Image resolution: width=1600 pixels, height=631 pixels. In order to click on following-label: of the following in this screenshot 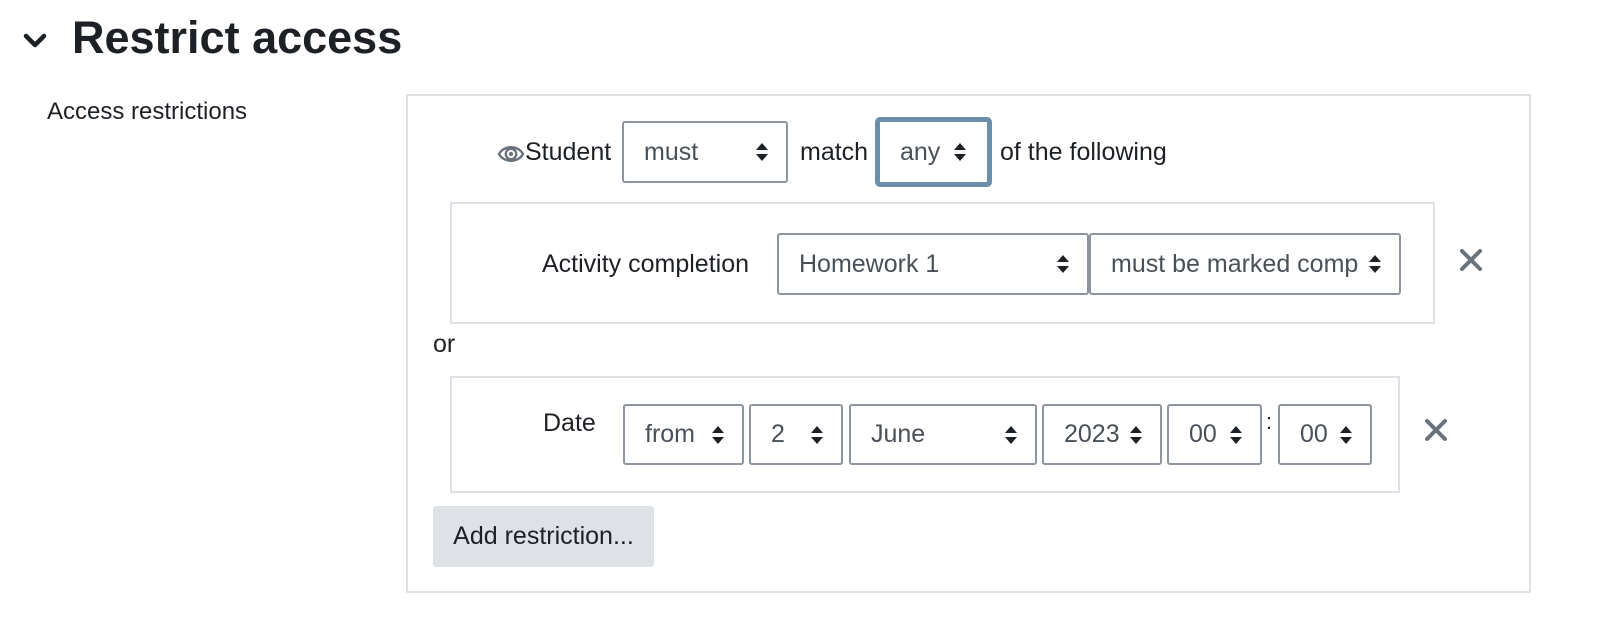, I will do `click(1083, 152)`.